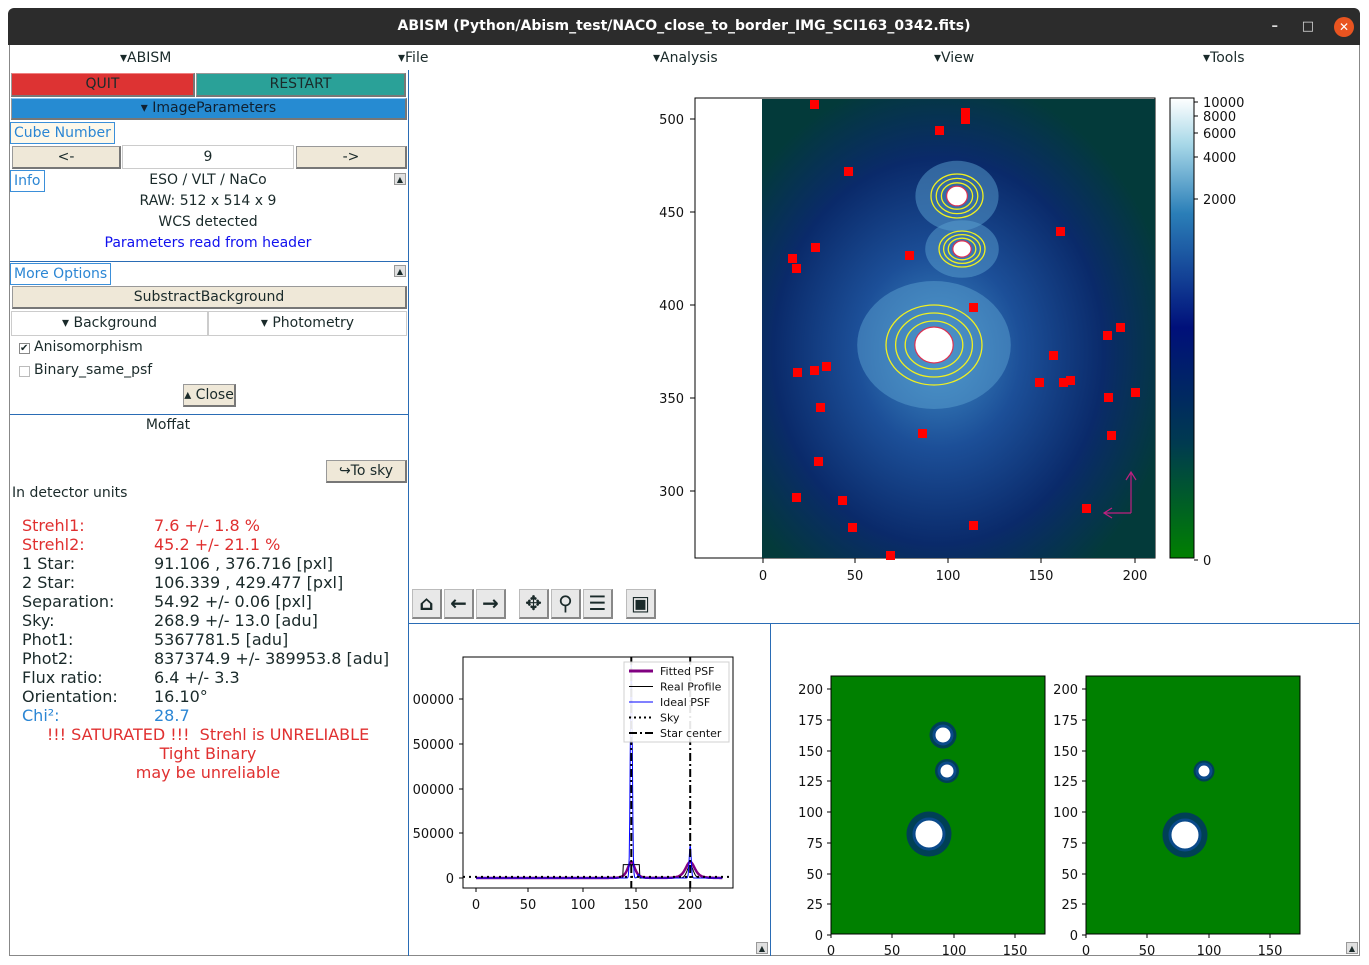 This screenshot has height=965, width=1369. What do you see at coordinates (491, 604) in the screenshot?
I see `forward-button: →` at bounding box center [491, 604].